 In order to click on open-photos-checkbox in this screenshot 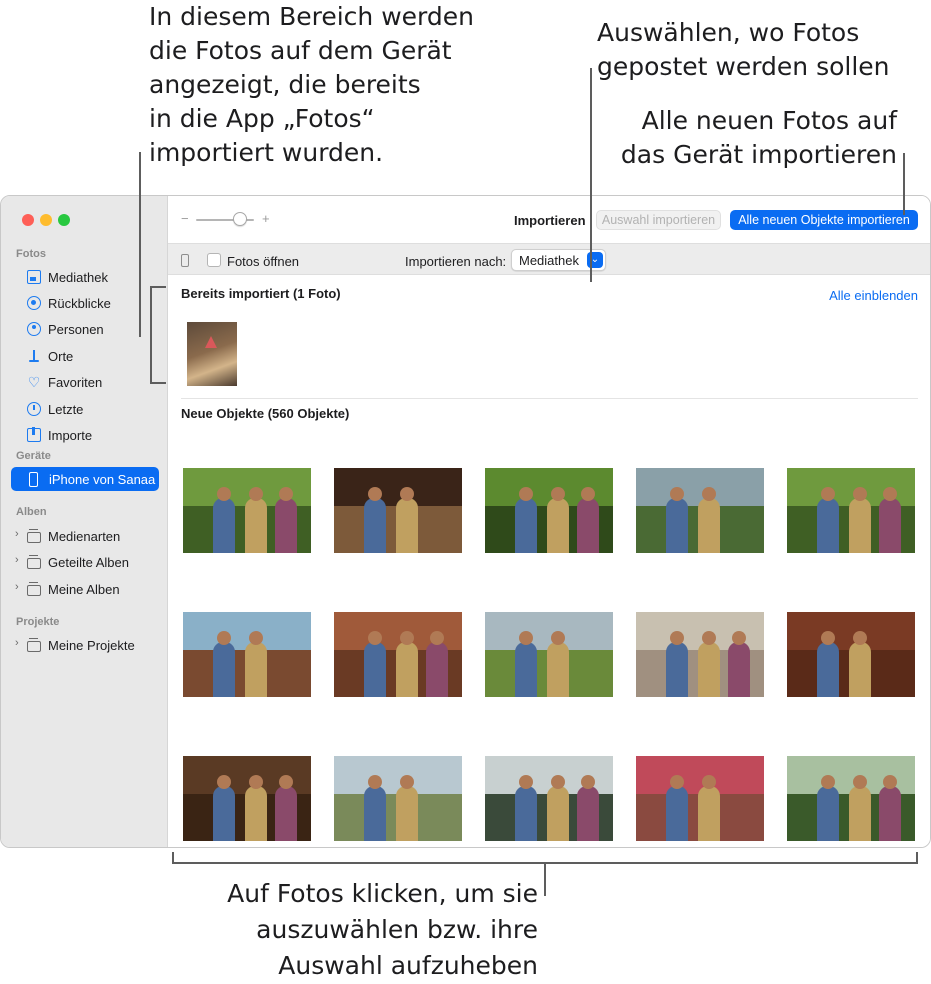, I will do `click(214, 260)`.